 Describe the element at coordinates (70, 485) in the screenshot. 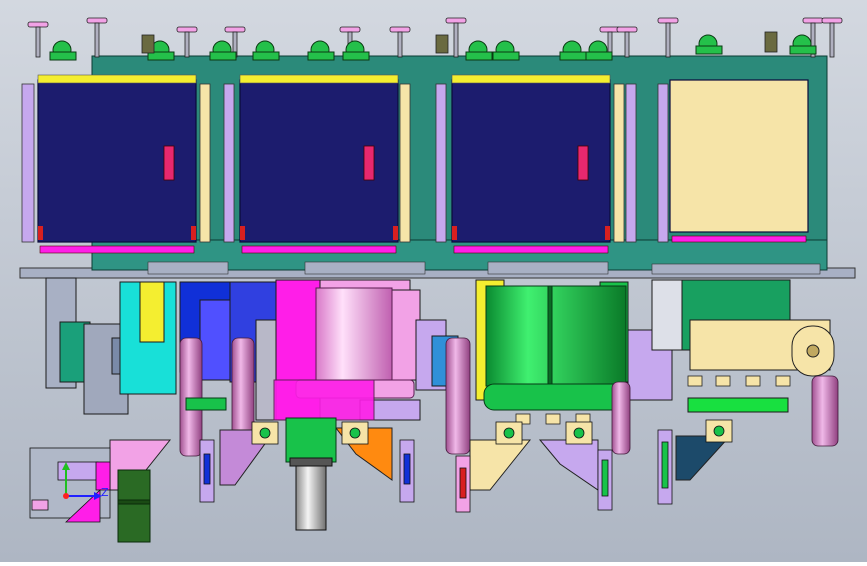

I see `left-cluster` at that location.